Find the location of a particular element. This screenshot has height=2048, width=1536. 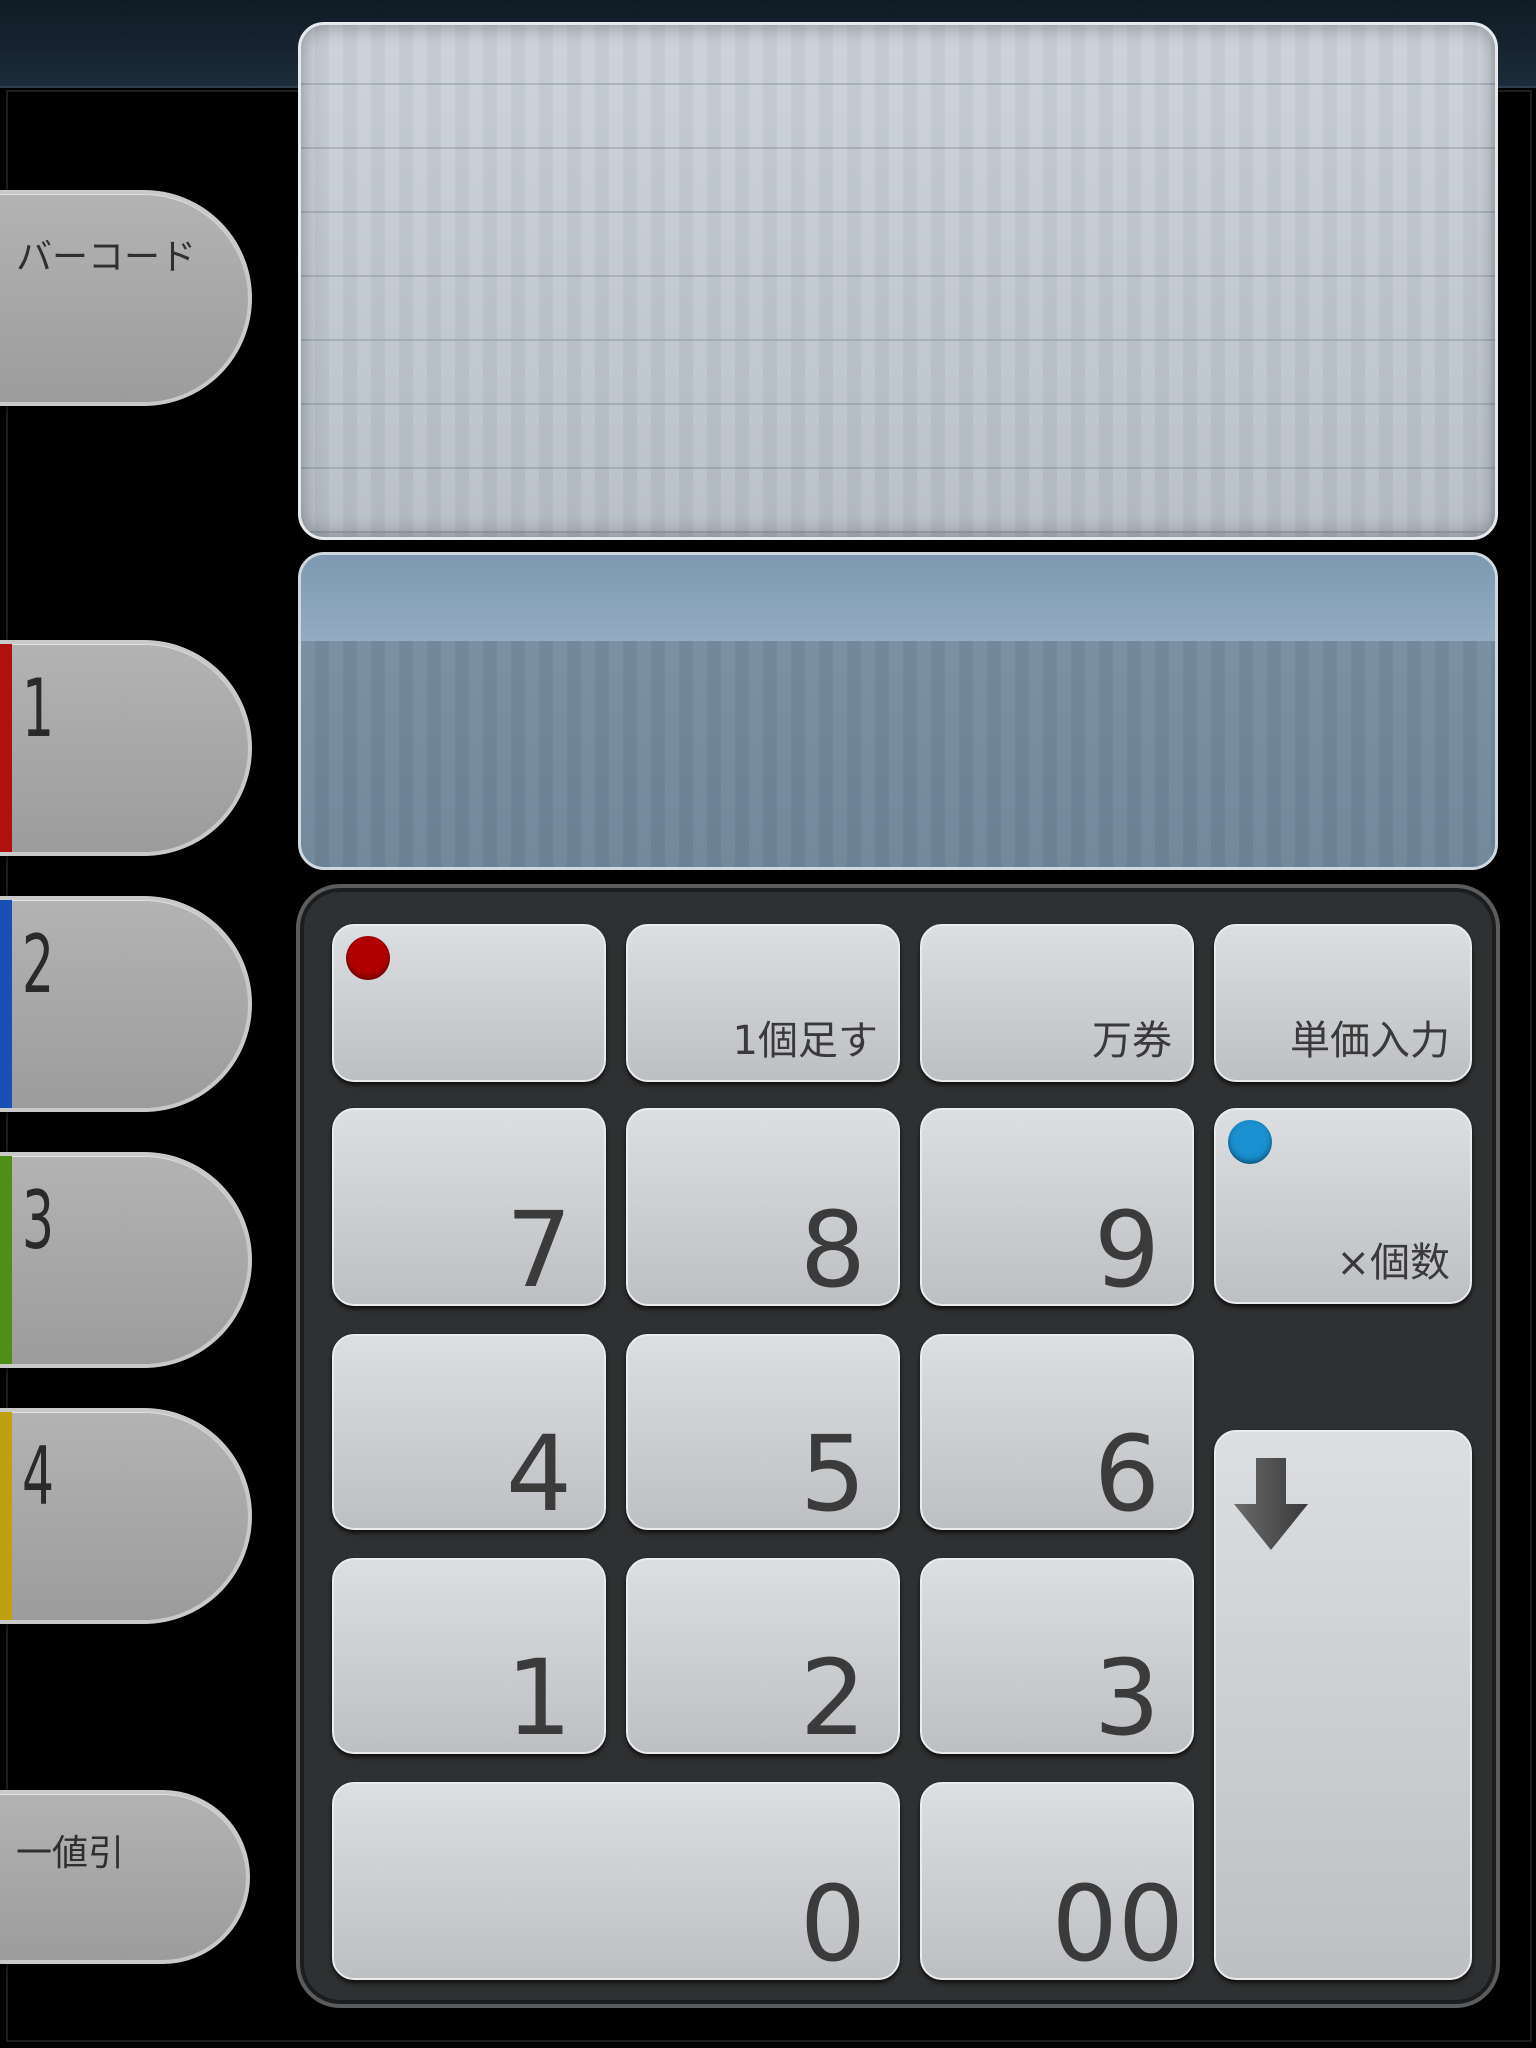

double-zero-key: 00 is located at coordinates (1057, 1881).